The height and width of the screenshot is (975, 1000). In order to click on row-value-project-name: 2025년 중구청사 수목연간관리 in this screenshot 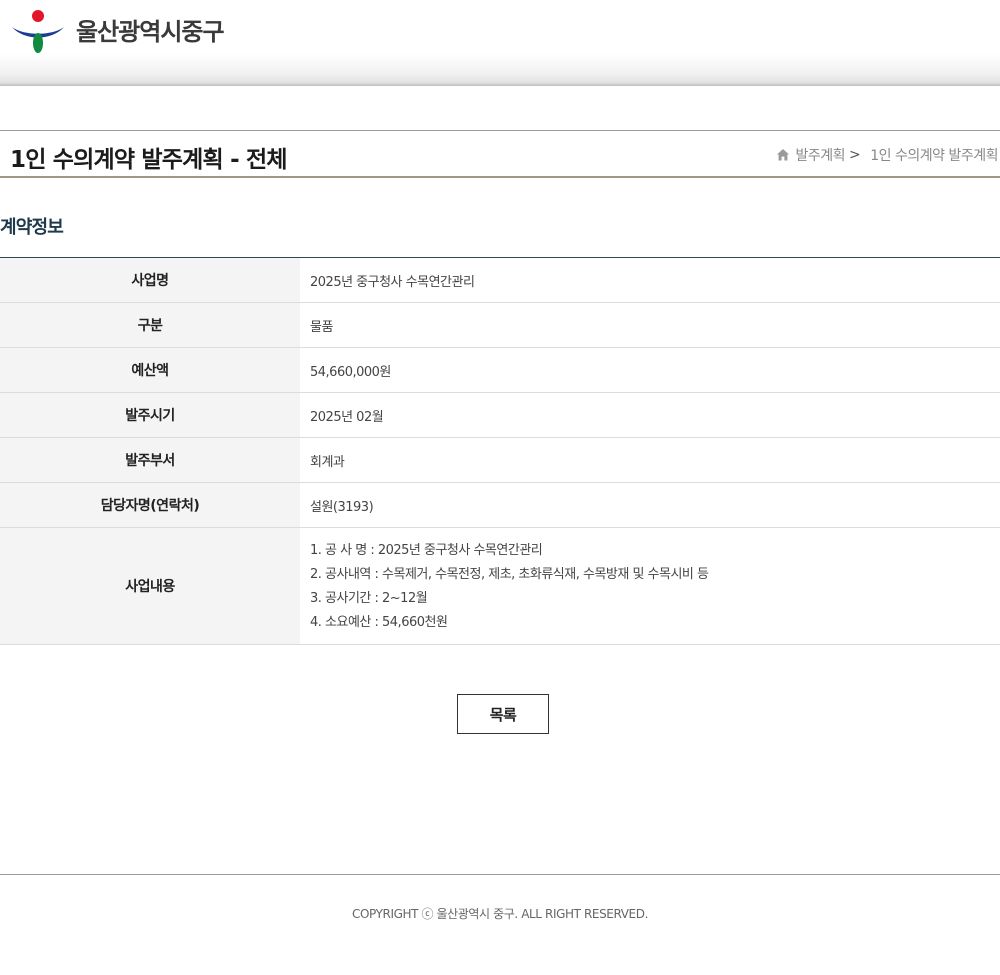, I will do `click(650, 280)`.